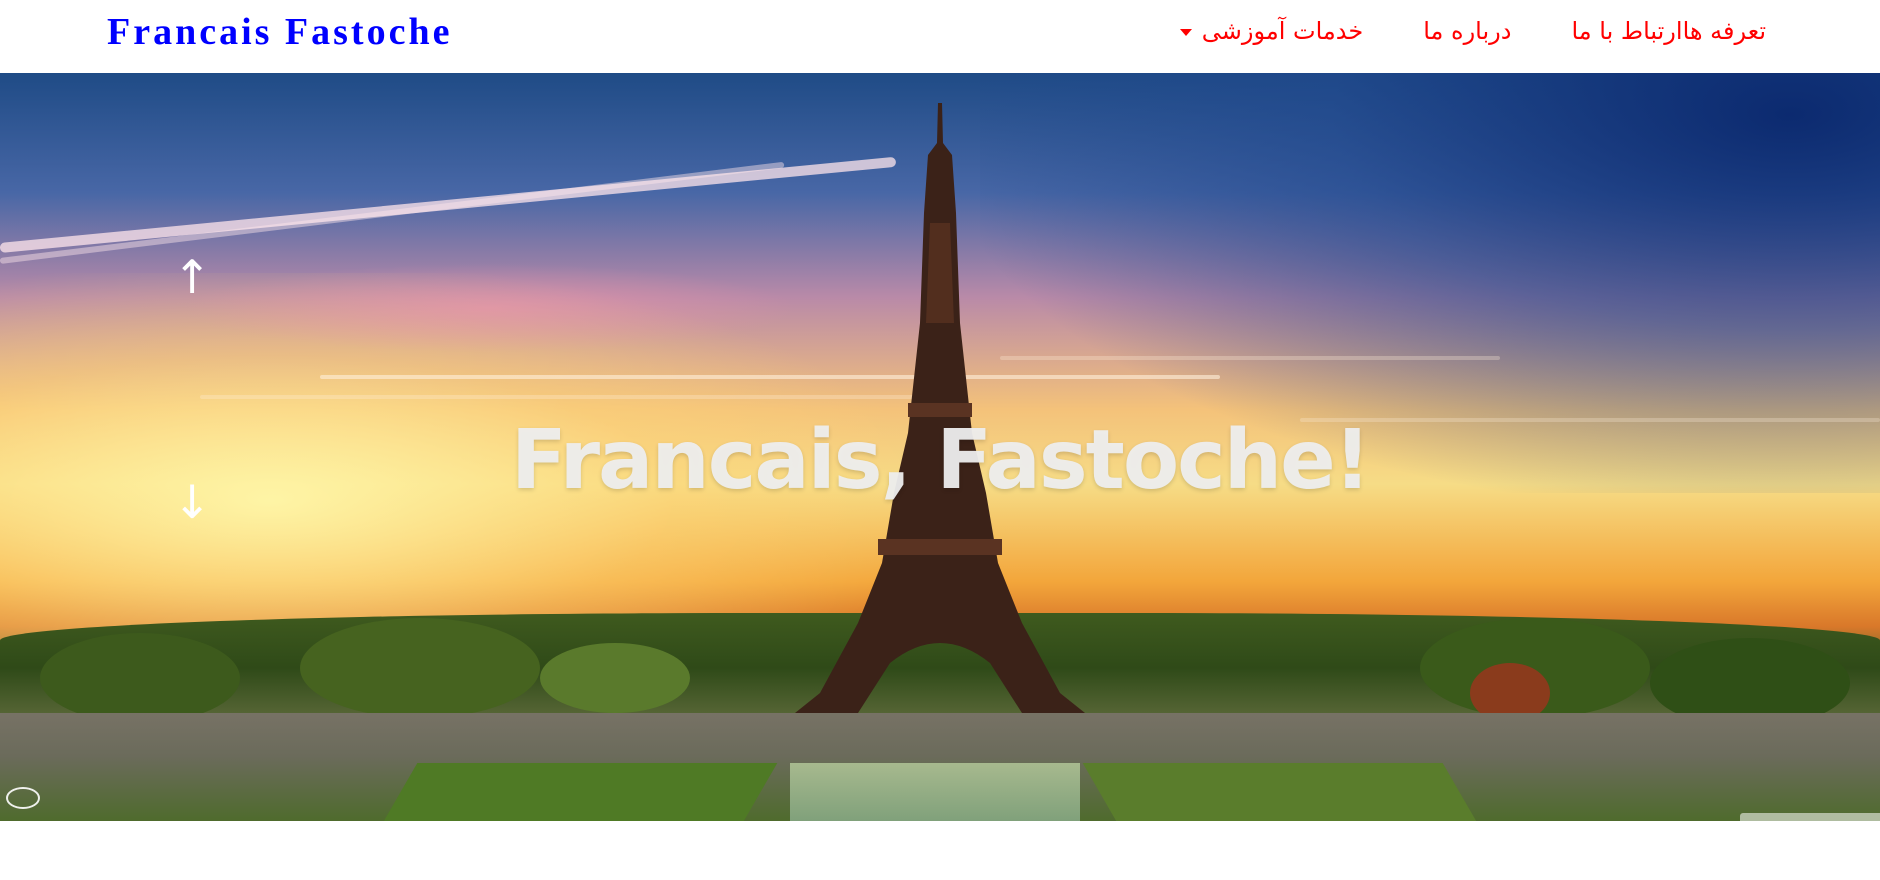 Image resolution: width=1880 pixels, height=880 pixels. Describe the element at coordinates (23, 798) in the screenshot. I see `watermark-logo-icon` at that location.